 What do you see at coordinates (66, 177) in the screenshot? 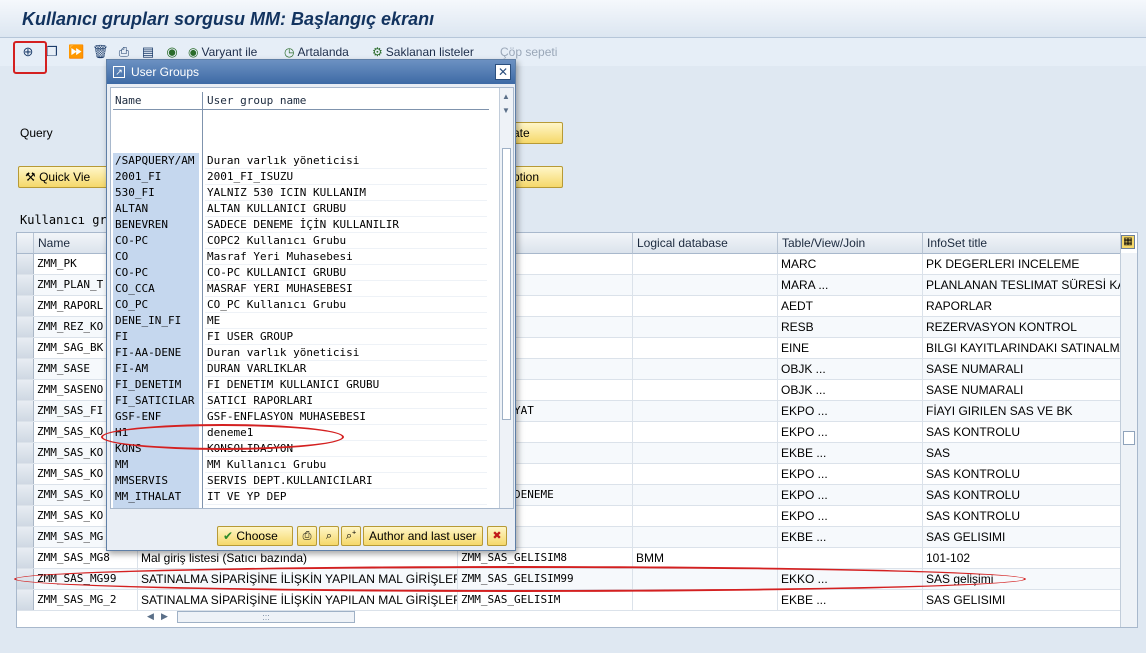
I see `quick-viewer-button: ⚒ Quick Vie` at bounding box center [66, 177].